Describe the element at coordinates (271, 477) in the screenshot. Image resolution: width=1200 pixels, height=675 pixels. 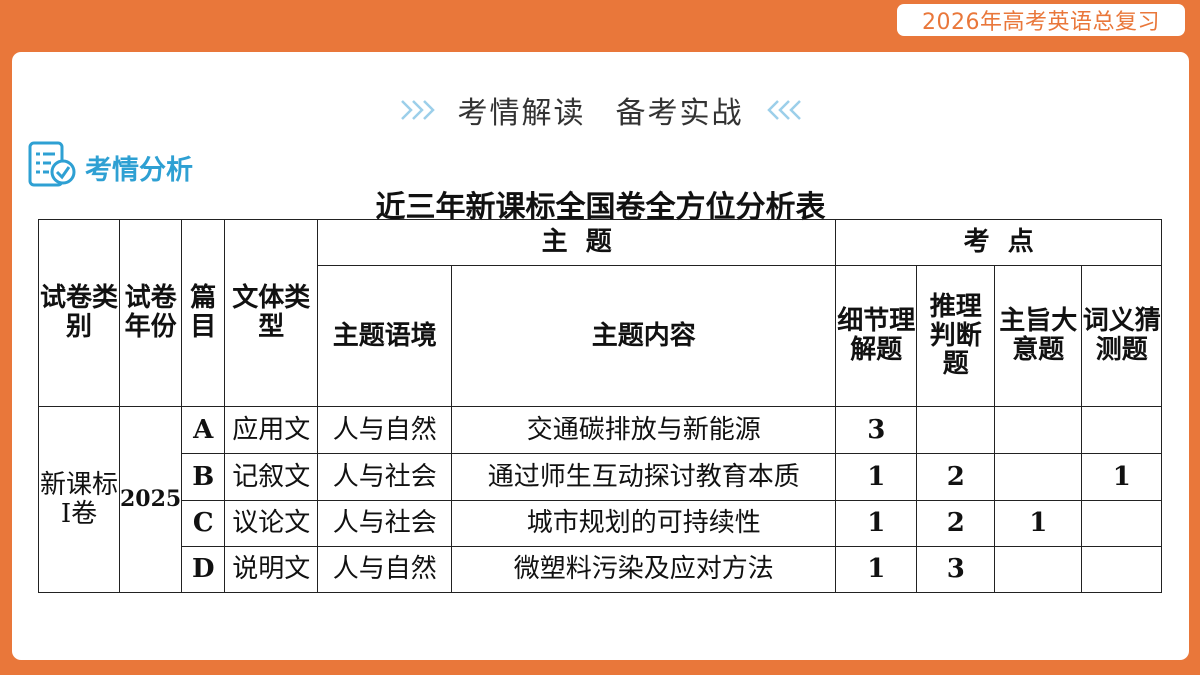
I see `genre-cell: 记叙文` at that location.